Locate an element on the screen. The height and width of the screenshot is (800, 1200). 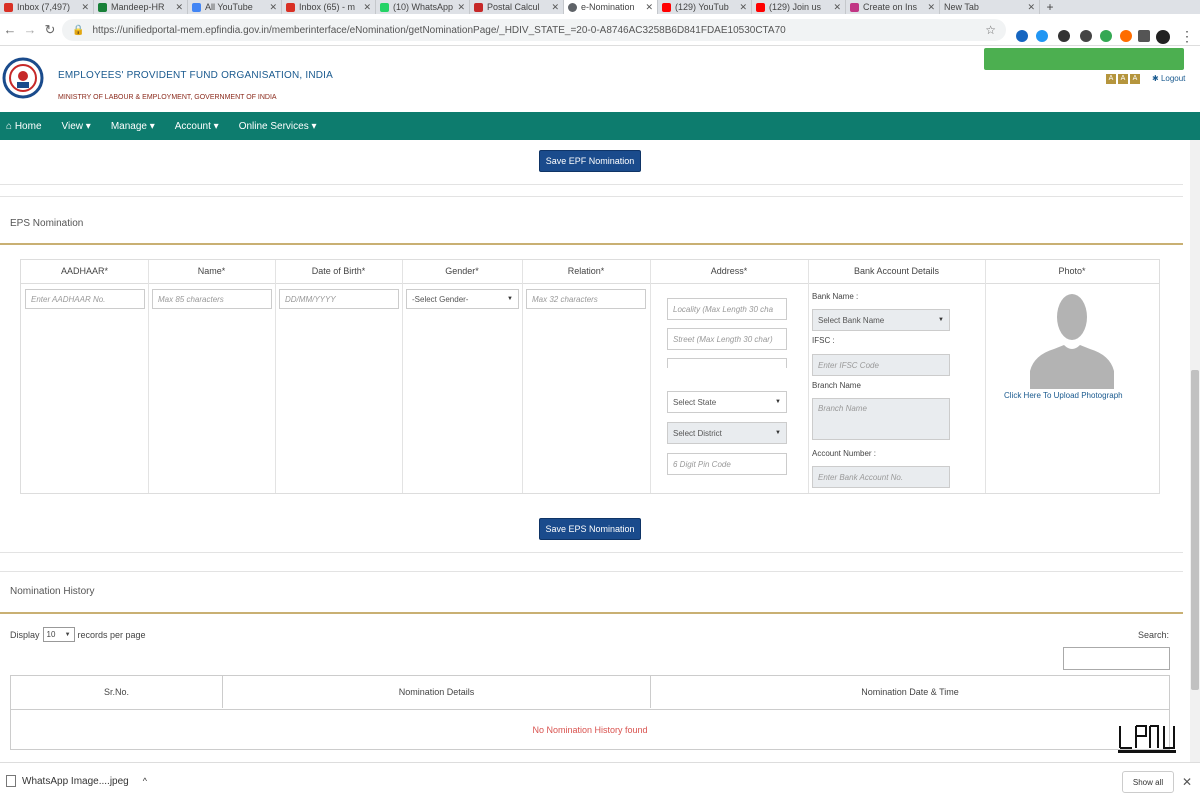
page-scrollbar-thumb is located at coordinates (1195, 530).